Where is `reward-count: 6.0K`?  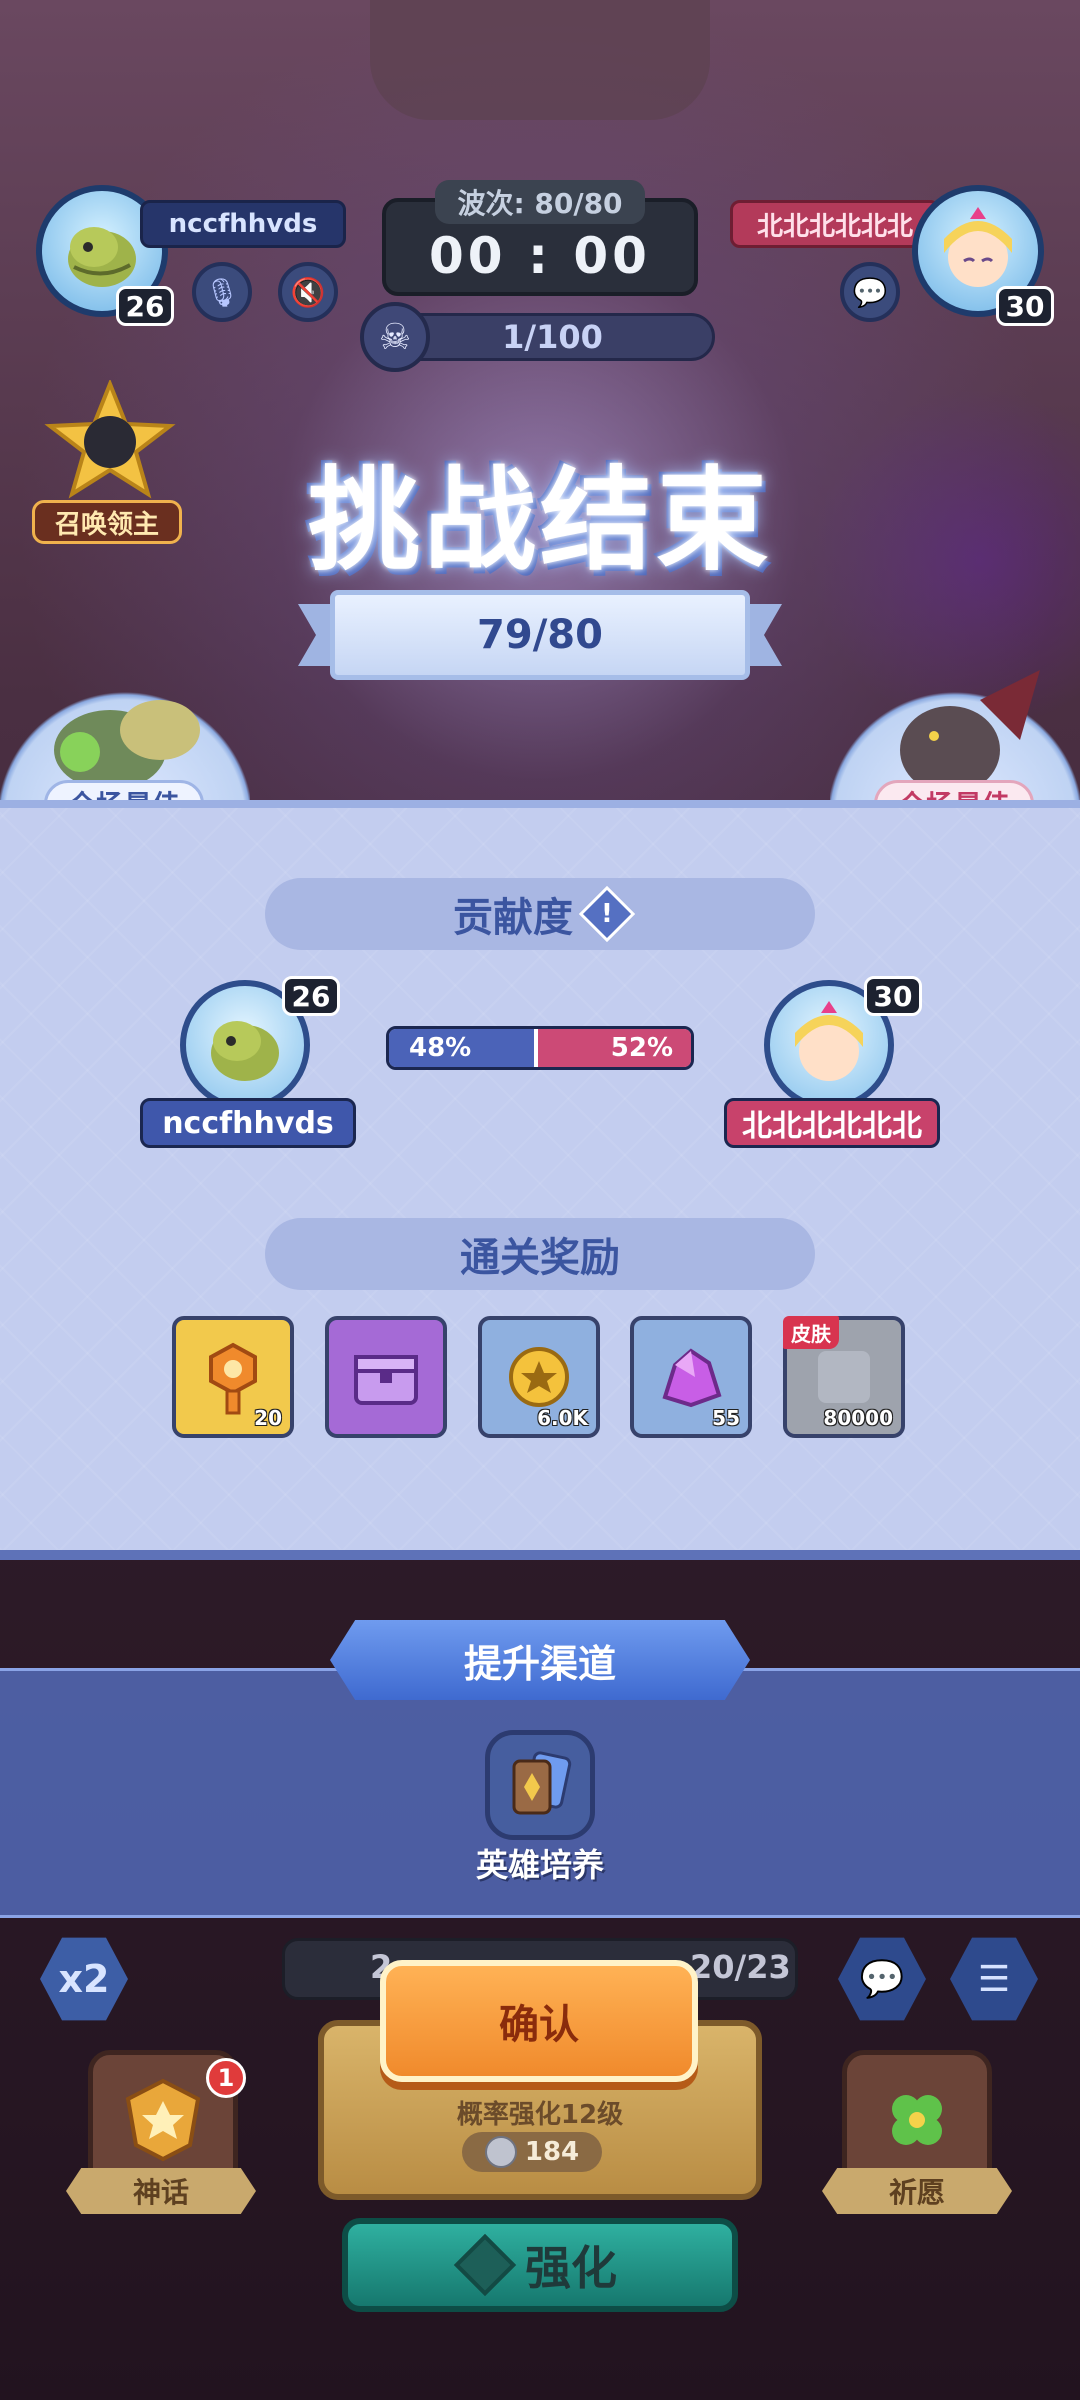
reward-count: 6.0K is located at coordinates (562, 1418).